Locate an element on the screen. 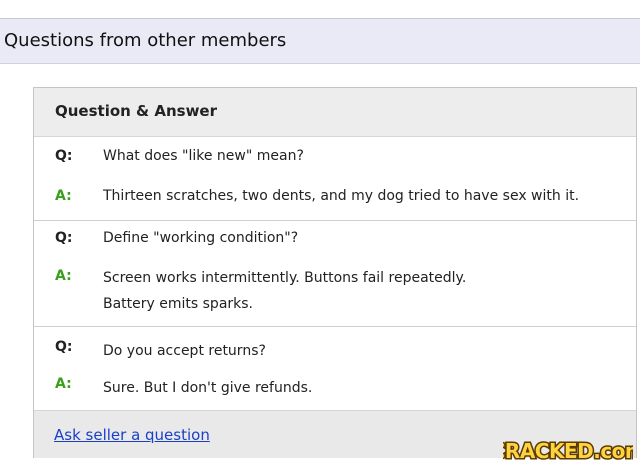  question-text: Define "working condition"? is located at coordinates (201, 238).